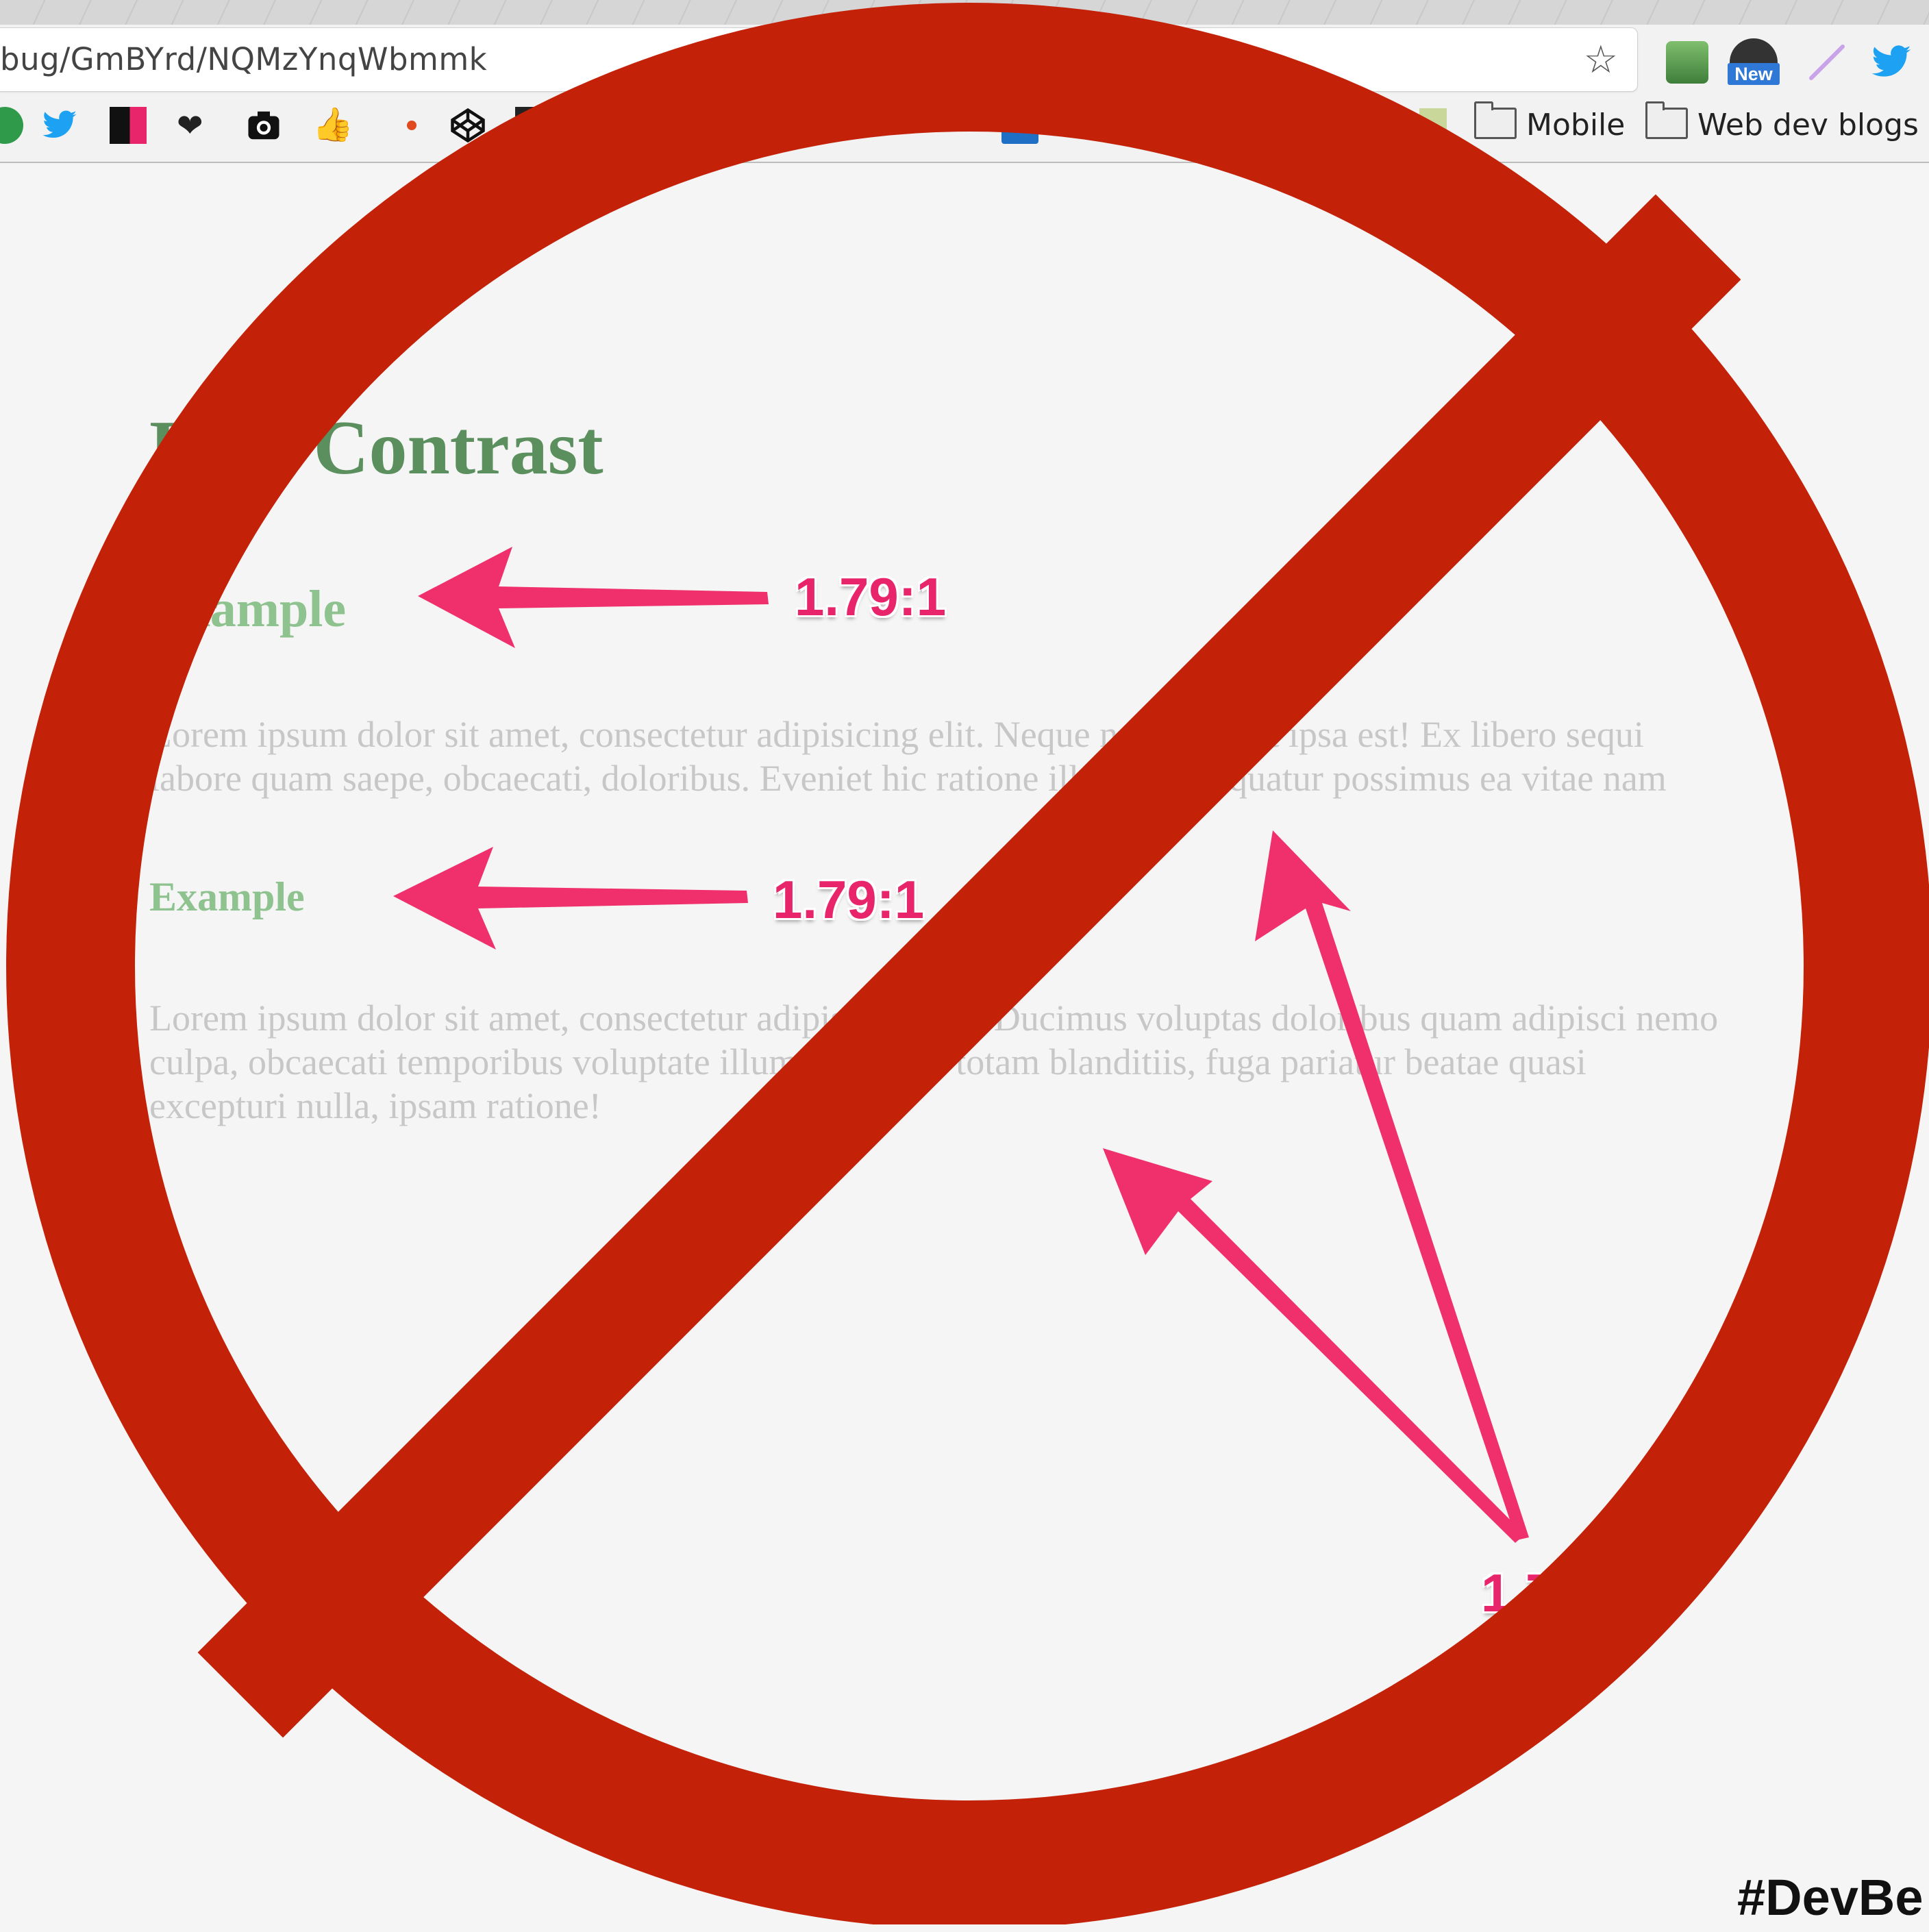 The image size is (1929, 1932). What do you see at coordinates (1831, 1897) in the screenshot?
I see `hashtag-watermark: #DevBe` at bounding box center [1831, 1897].